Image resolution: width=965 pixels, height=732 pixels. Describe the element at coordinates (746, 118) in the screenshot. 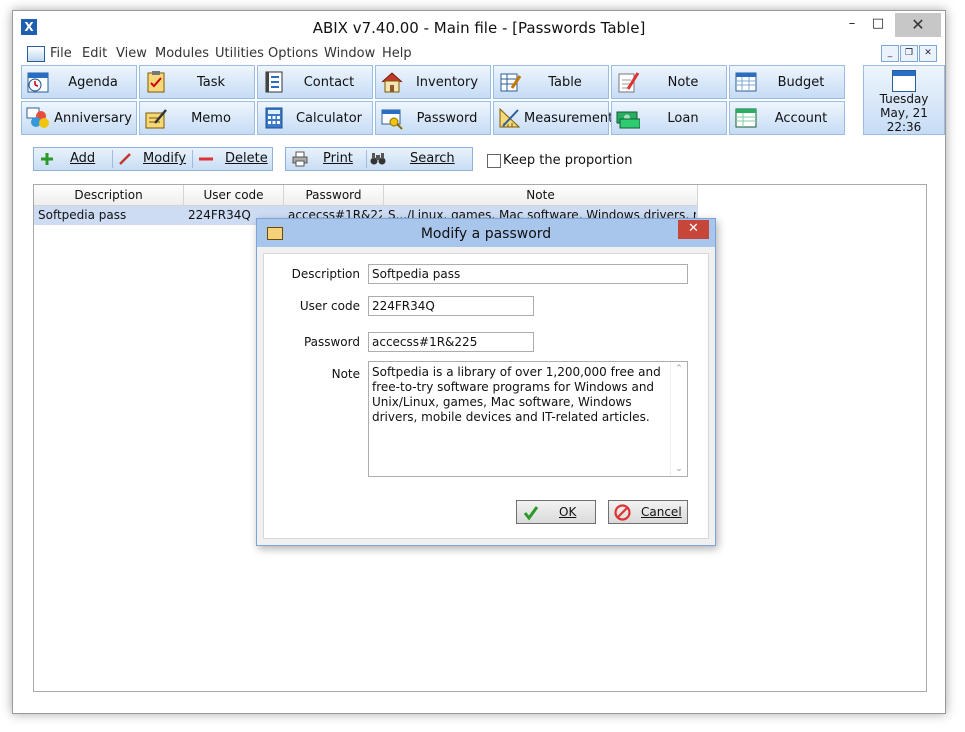

I see `ledger-icon` at that location.